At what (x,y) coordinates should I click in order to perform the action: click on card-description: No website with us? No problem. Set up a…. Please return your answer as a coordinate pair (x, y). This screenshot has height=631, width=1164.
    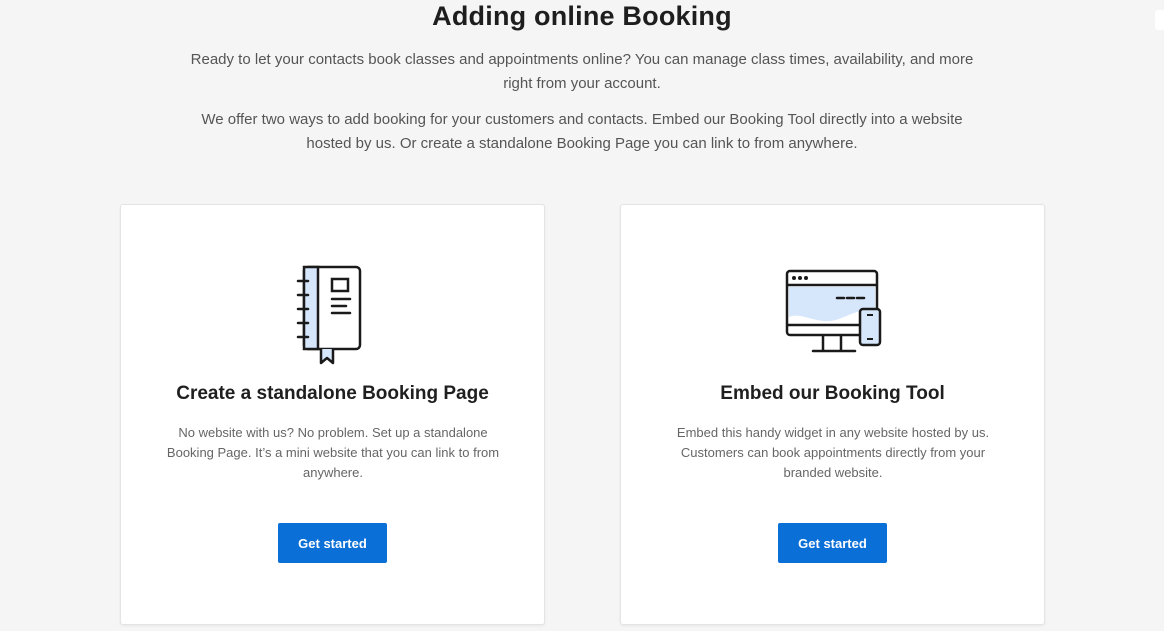
    Looking at the image, I should click on (333, 452).